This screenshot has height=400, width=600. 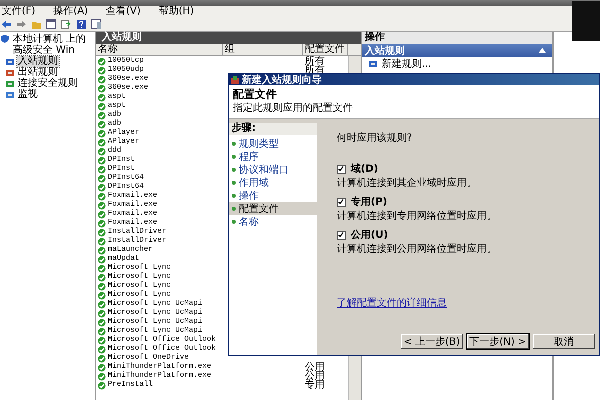 What do you see at coordinates (28, 94) in the screenshot?
I see `tree-item: 监视` at bounding box center [28, 94].